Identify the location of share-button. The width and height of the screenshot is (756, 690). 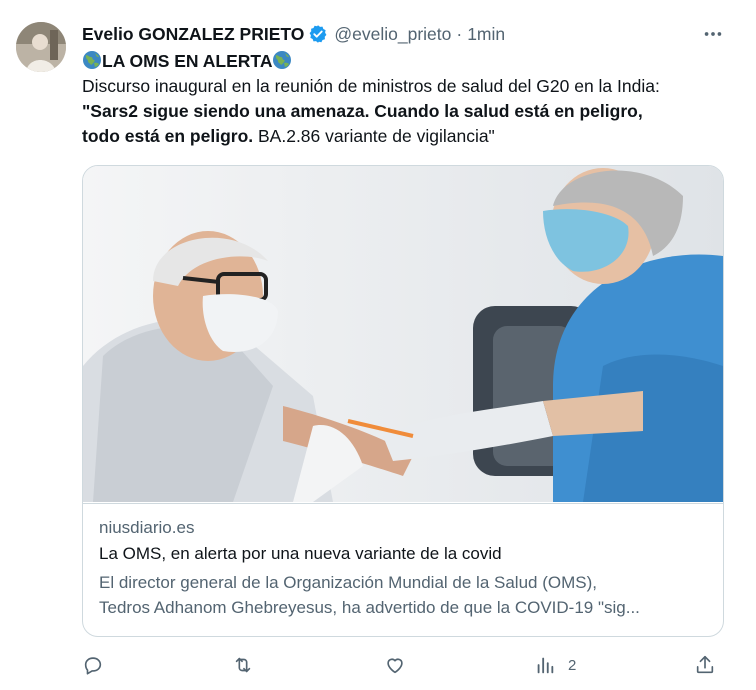
(705, 665).